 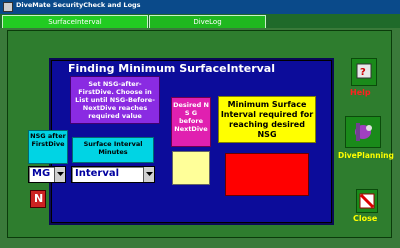 I want to click on help-button: ?, so click(x=364, y=72).